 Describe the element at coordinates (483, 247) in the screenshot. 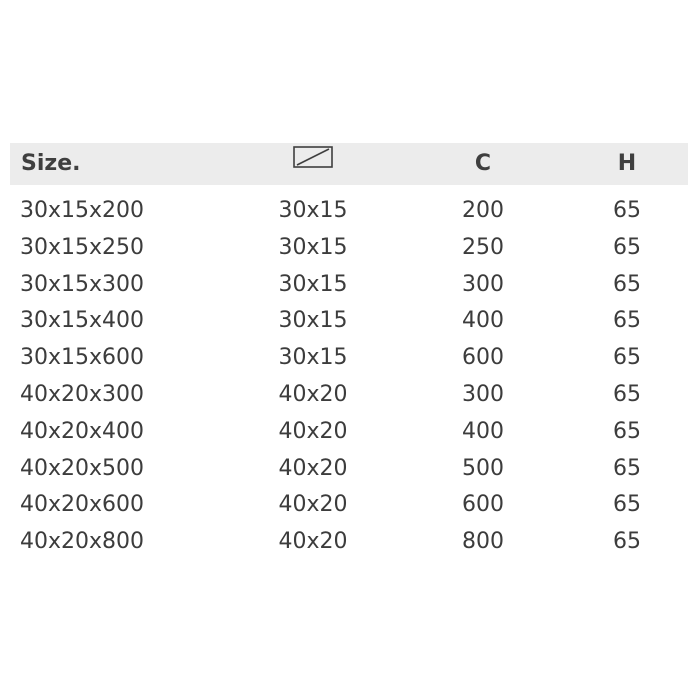

I see `cell-c: 250` at that location.